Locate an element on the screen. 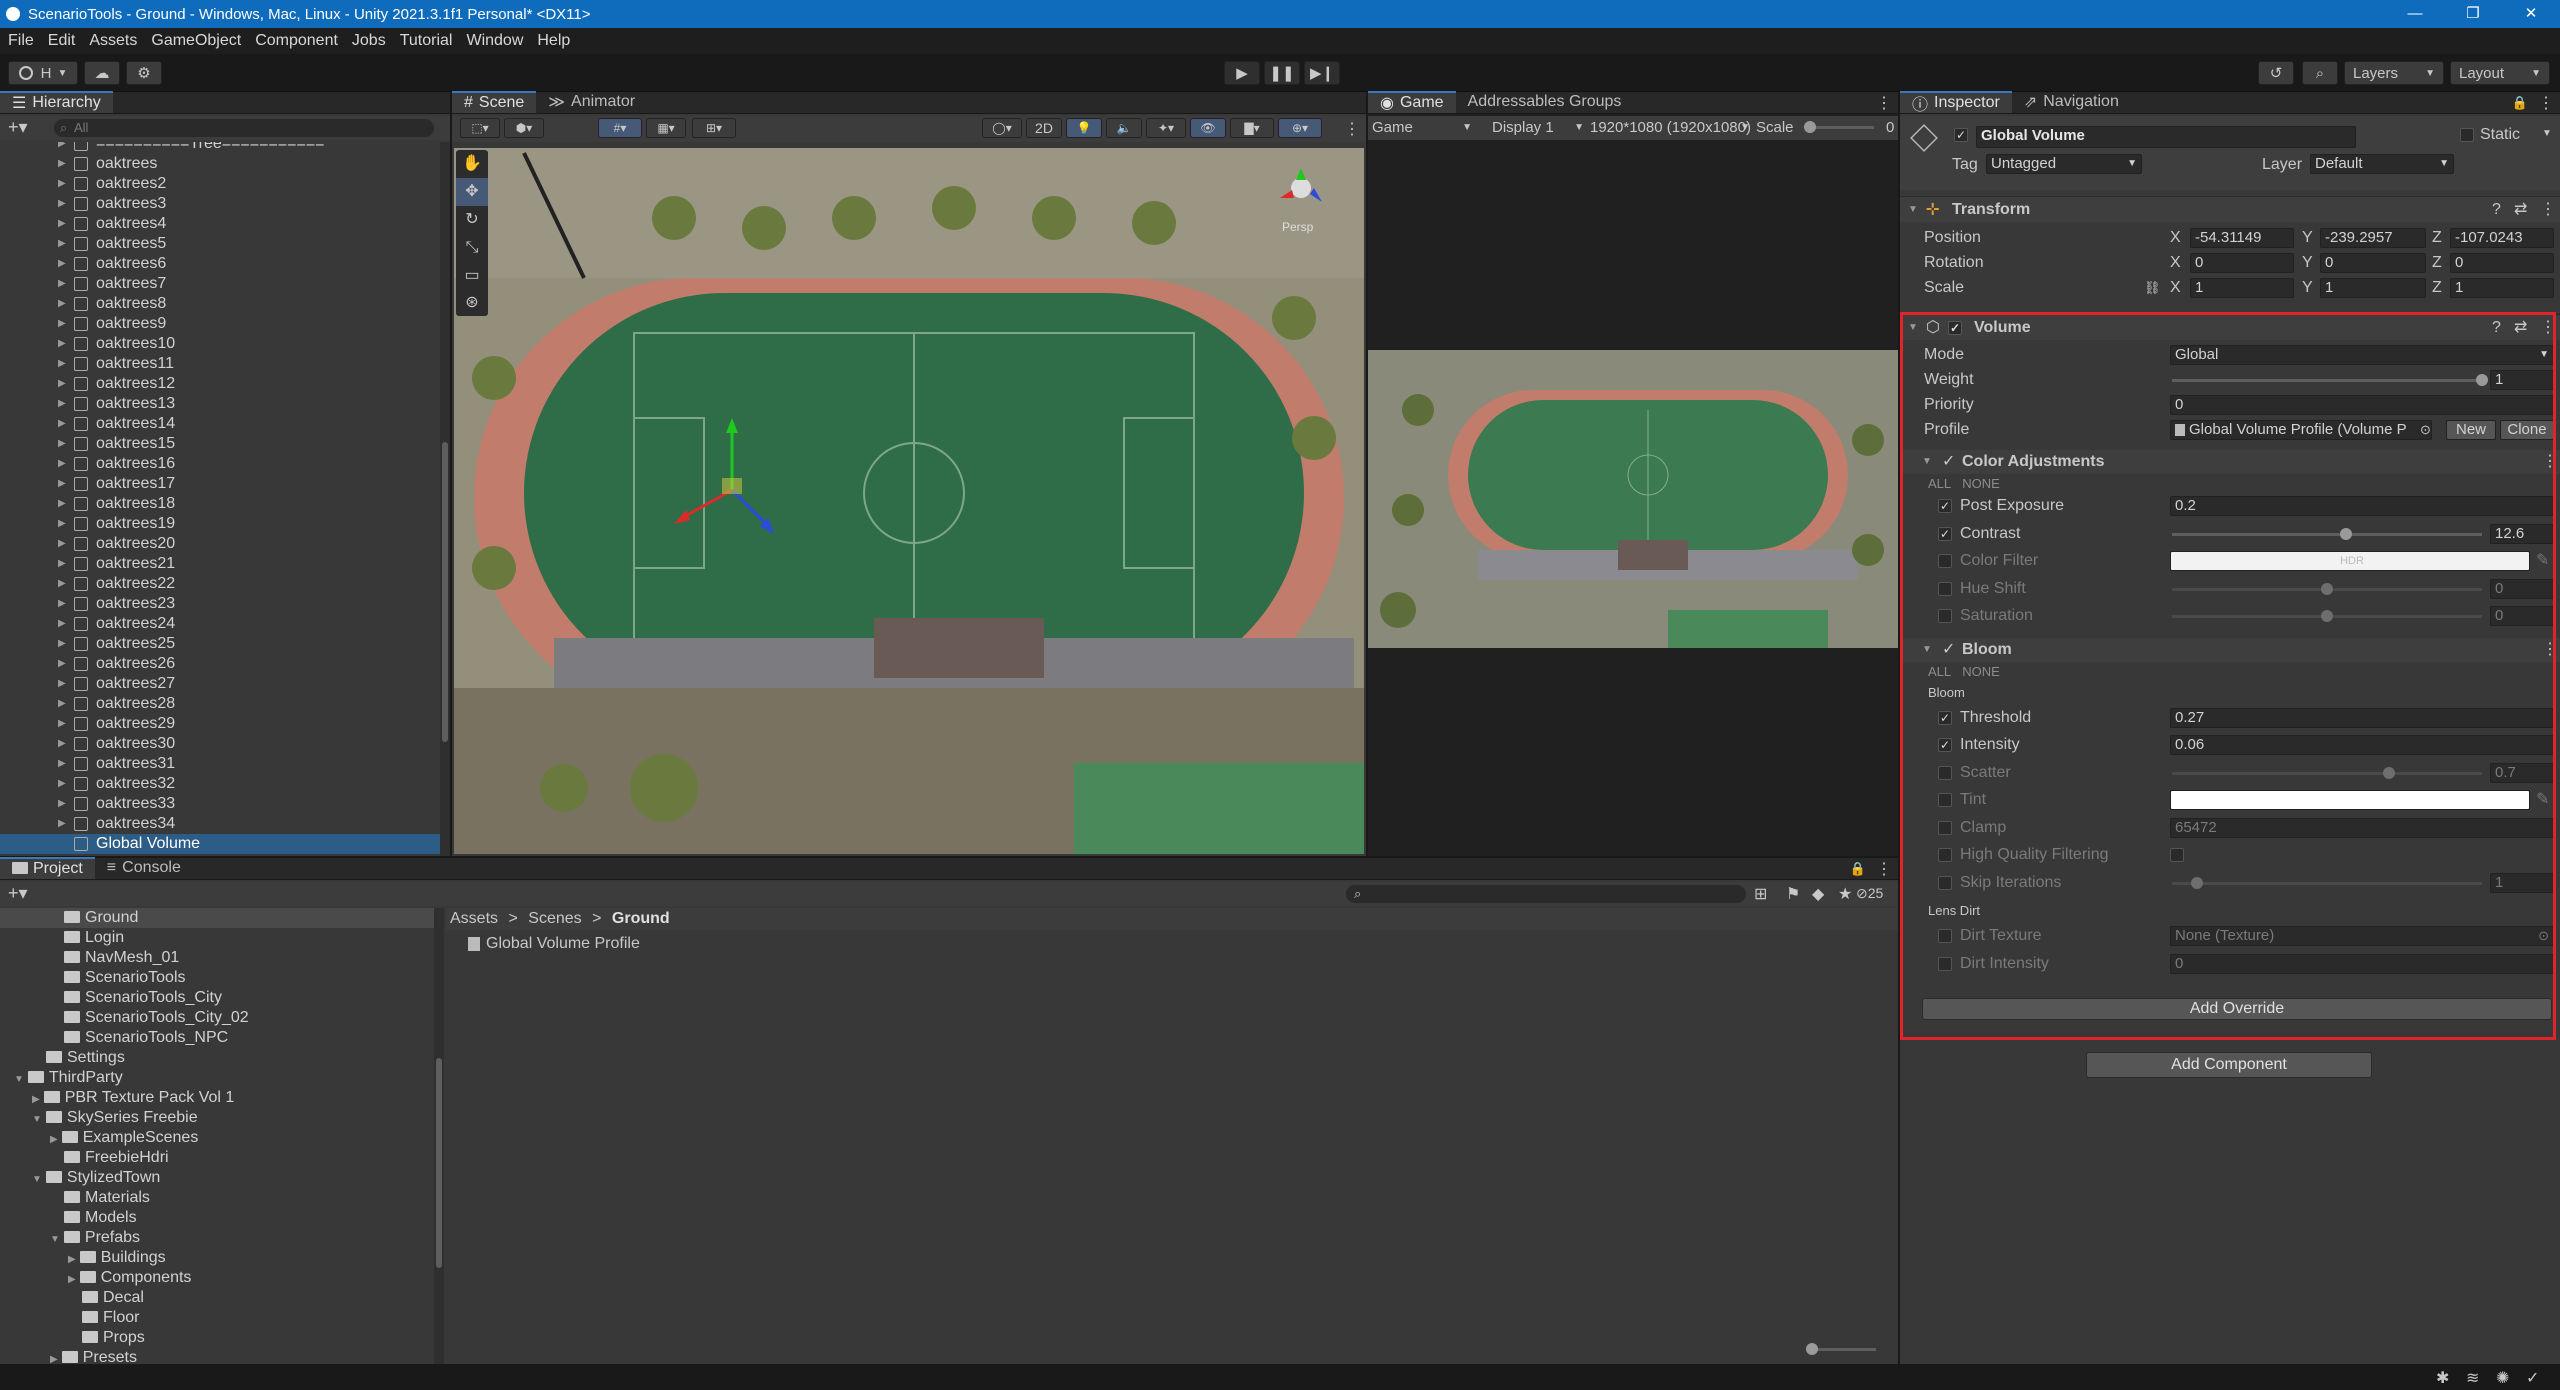 Image resolution: width=2560 pixels, height=1390 pixels. play-button: ▶ is located at coordinates (1242, 73).